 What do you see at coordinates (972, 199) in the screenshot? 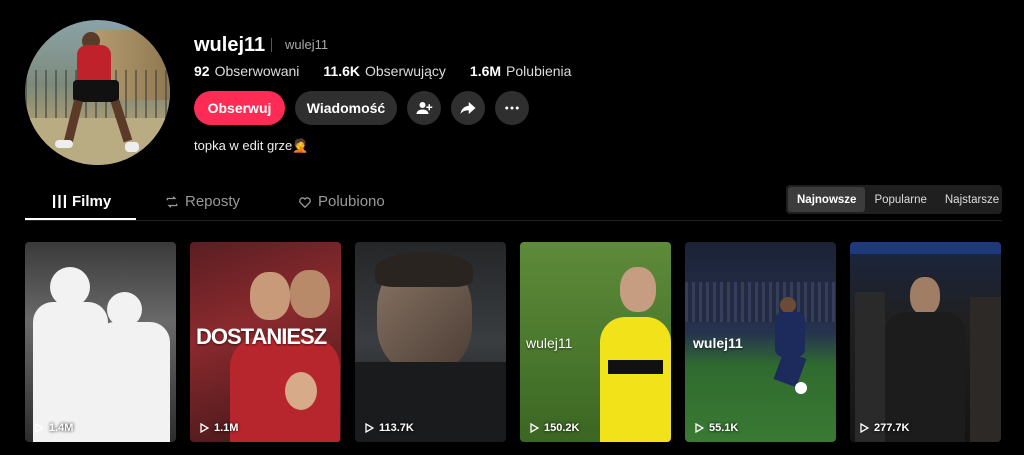
I see `sort-oldest: Najstarsze` at bounding box center [972, 199].